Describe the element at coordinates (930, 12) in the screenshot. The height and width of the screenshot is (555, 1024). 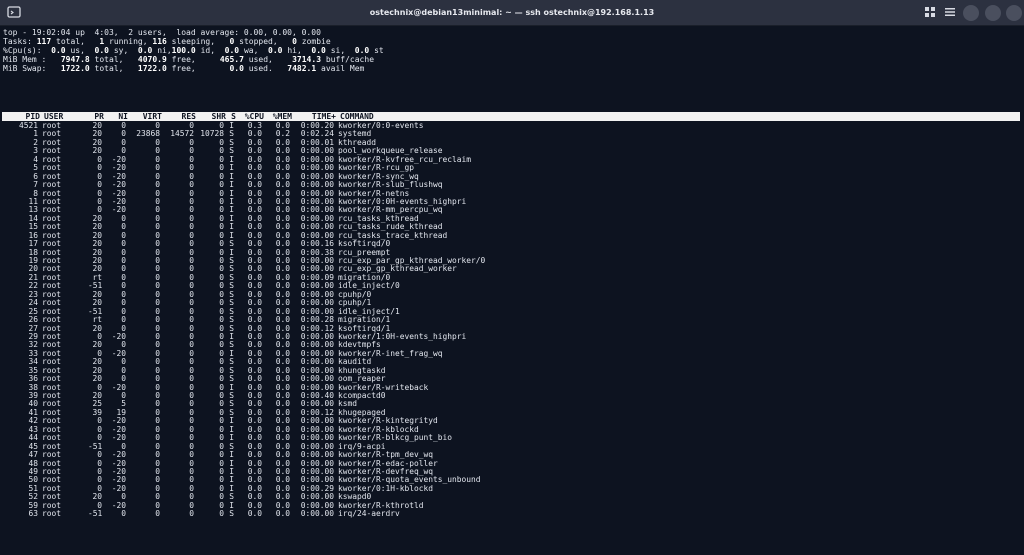
I see `grid-icon` at that location.